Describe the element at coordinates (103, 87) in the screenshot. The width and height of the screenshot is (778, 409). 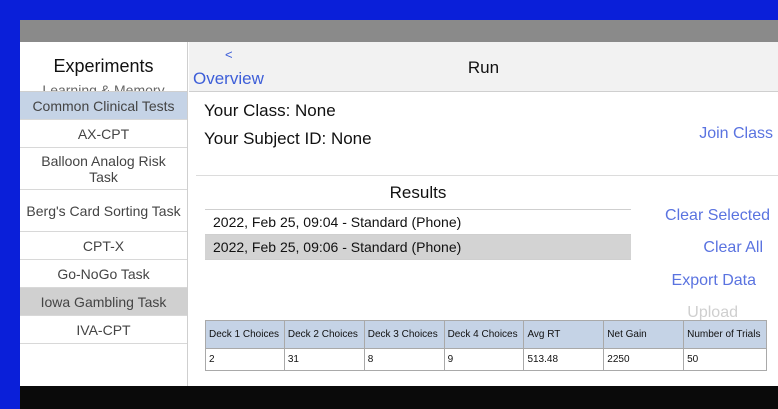
I see `sidebar-scrolled-item-peek: Learning & Memory` at that location.